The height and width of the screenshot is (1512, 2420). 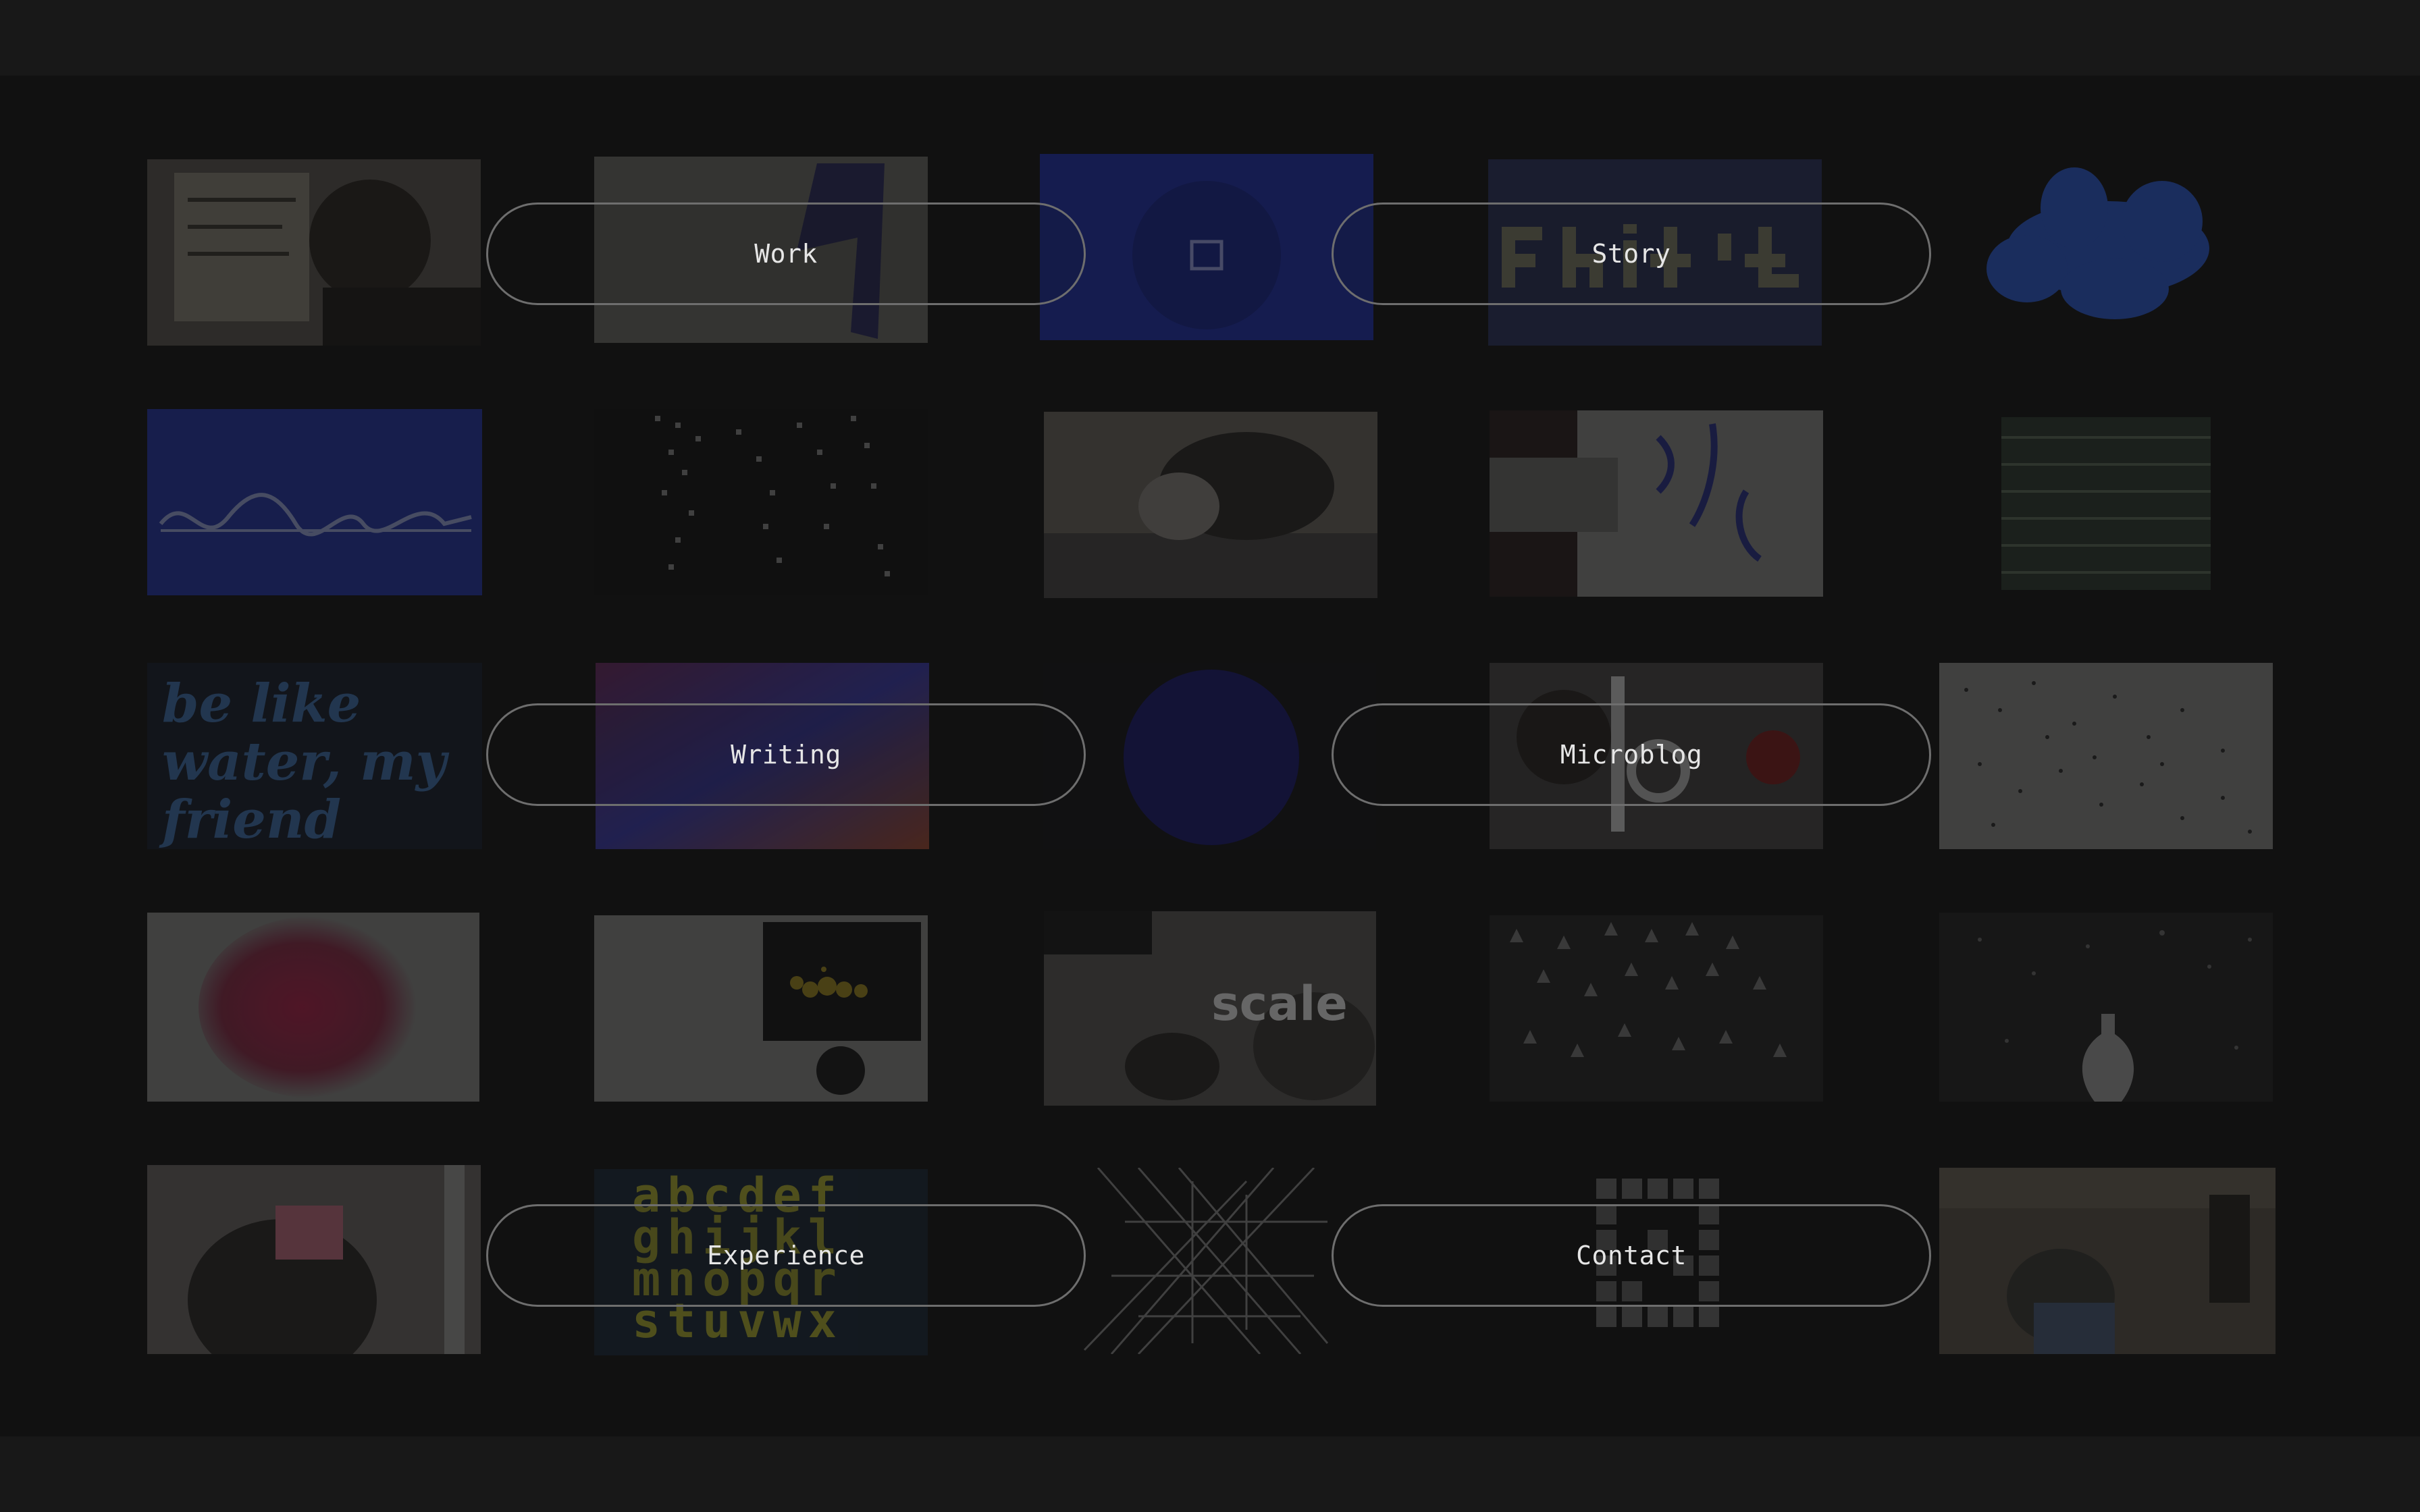 I want to click on project-thumbnail-blue-b, so click(x=1206, y=247).